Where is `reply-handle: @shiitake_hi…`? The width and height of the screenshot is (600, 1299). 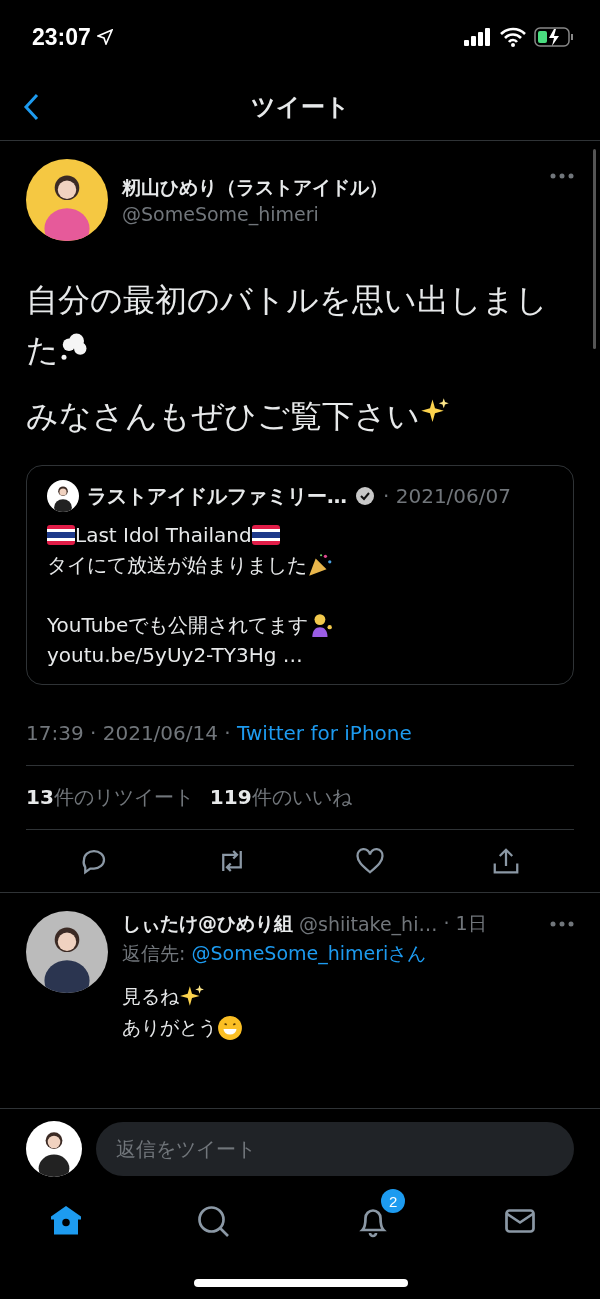
reply-handle: @shiitake_hi… is located at coordinates (368, 924).